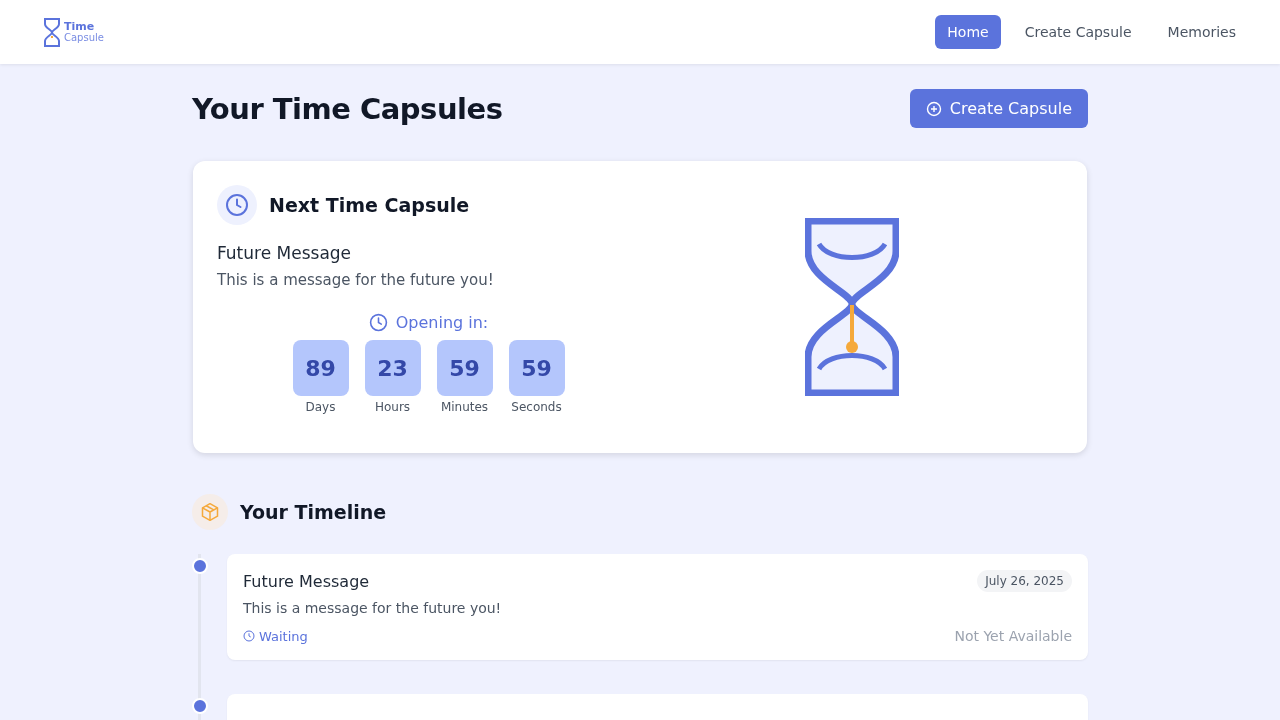 The width and height of the screenshot is (1280, 720). What do you see at coordinates (369, 205) in the screenshot?
I see `section-heading: Next Time Capsule` at bounding box center [369, 205].